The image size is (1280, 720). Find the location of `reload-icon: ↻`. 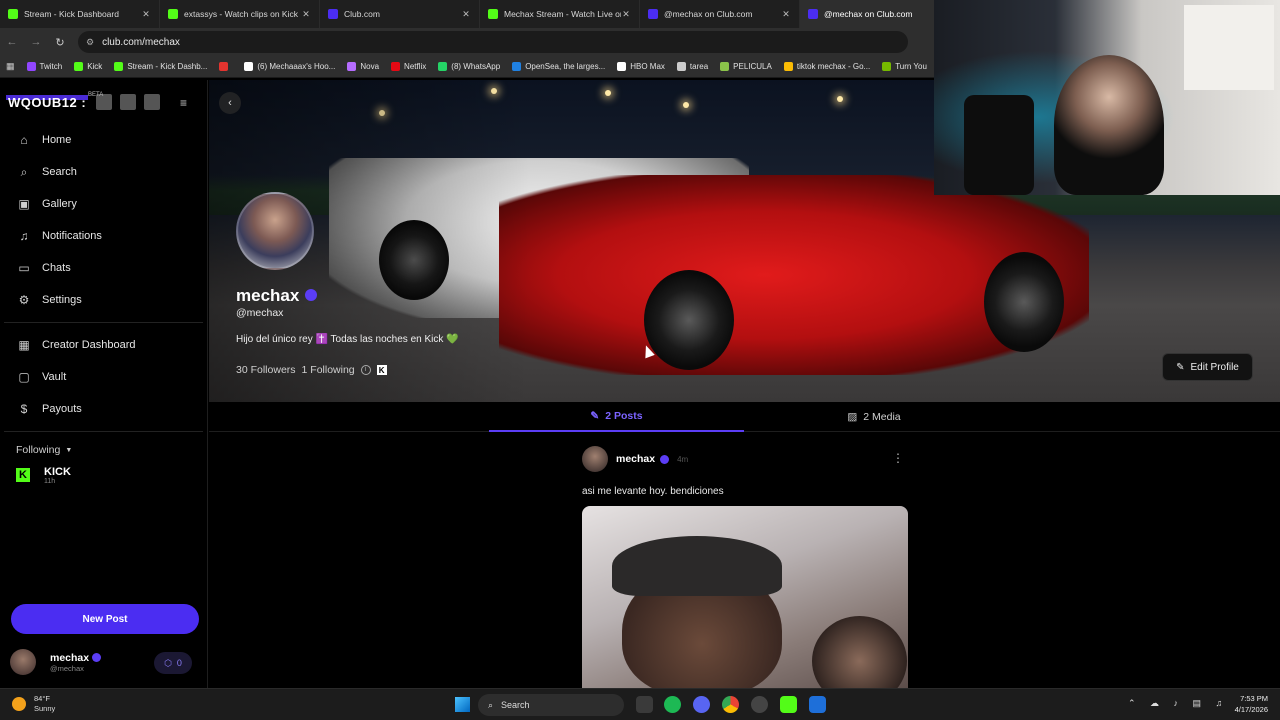

reload-icon: ↻ is located at coordinates (60, 42).